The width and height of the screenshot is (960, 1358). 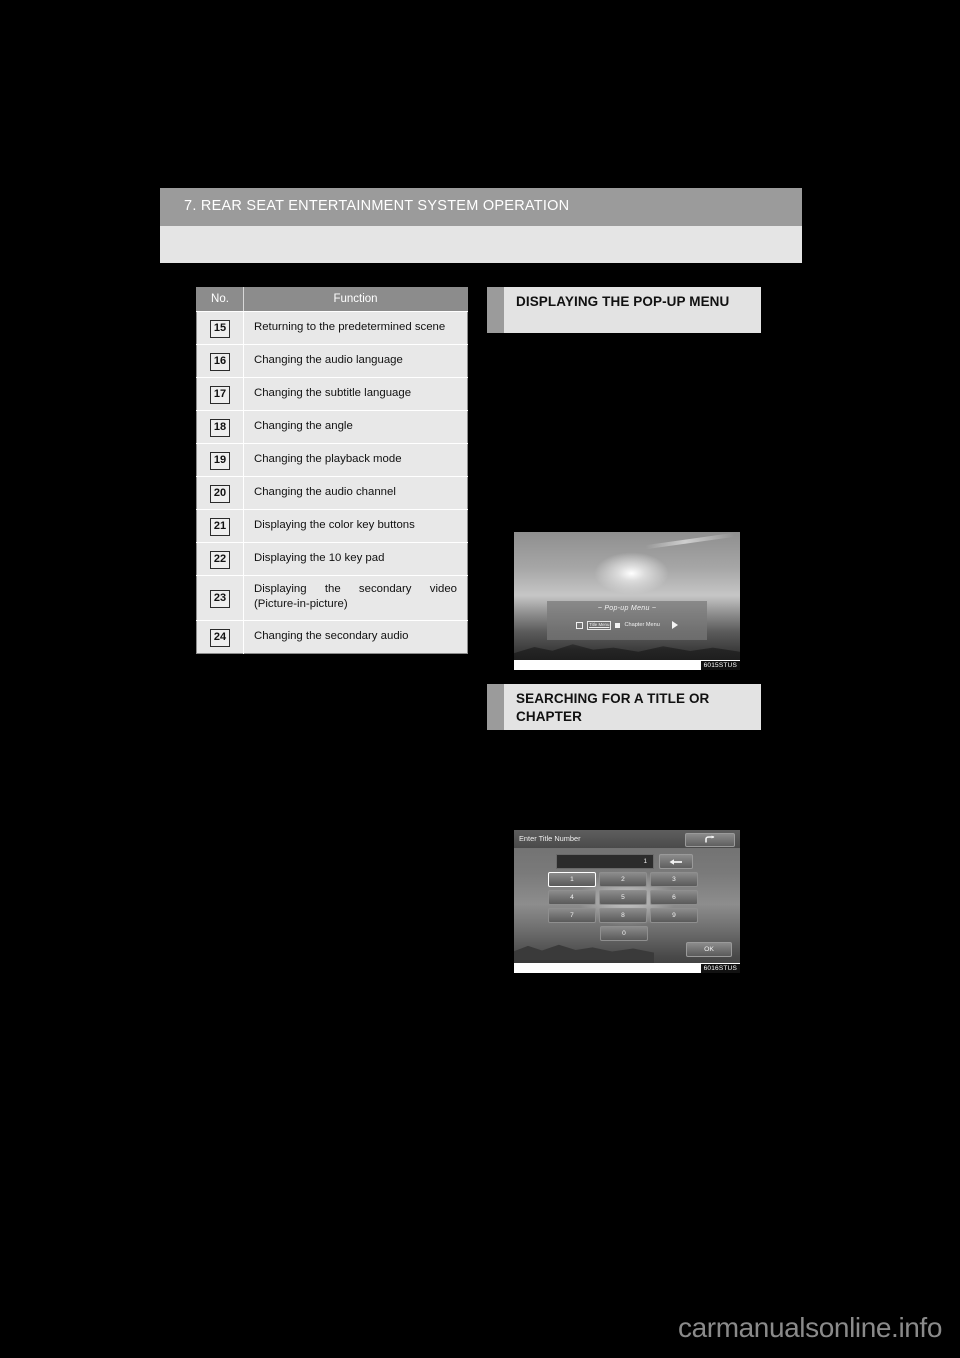 I want to click on row-number-cell: 15, so click(x=220, y=328).